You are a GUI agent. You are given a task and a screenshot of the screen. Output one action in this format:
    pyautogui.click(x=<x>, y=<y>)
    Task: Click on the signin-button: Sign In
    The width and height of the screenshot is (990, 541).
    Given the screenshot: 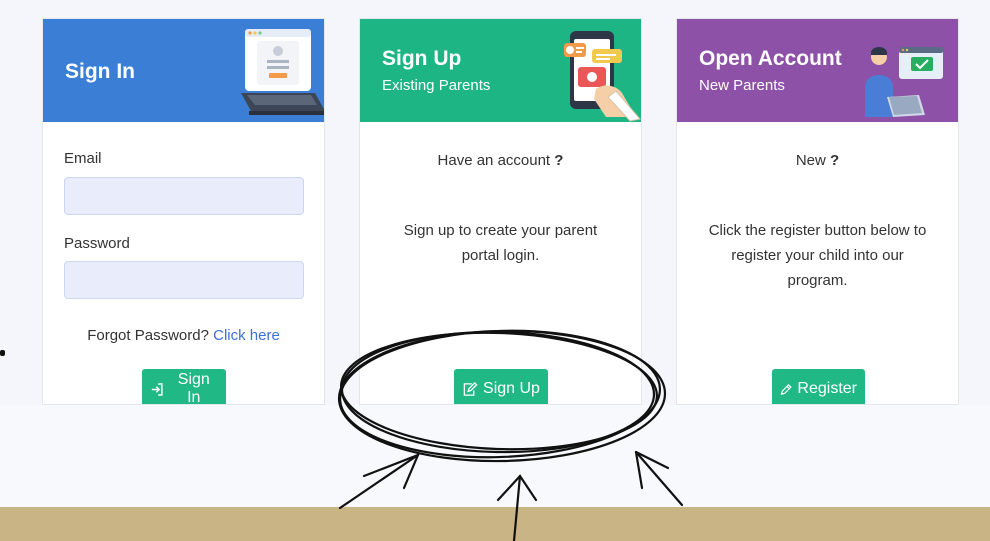 What is the action you would take?
    pyautogui.click(x=184, y=387)
    